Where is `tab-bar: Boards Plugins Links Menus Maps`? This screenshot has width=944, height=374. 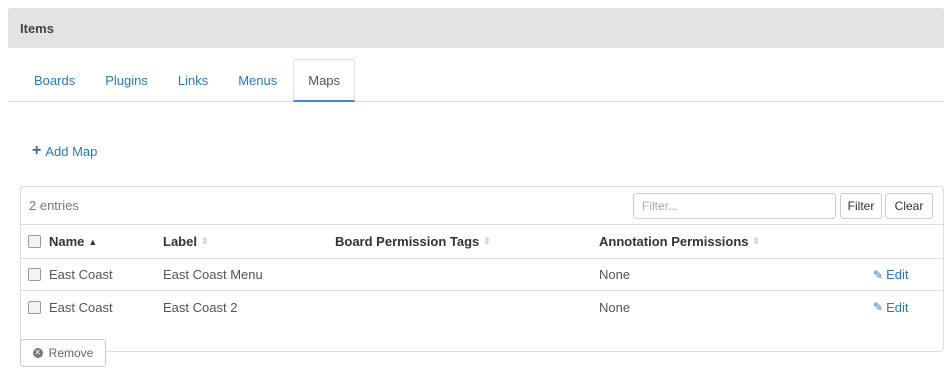
tab-bar: Boards Plugins Links Menus Maps is located at coordinates (476, 80).